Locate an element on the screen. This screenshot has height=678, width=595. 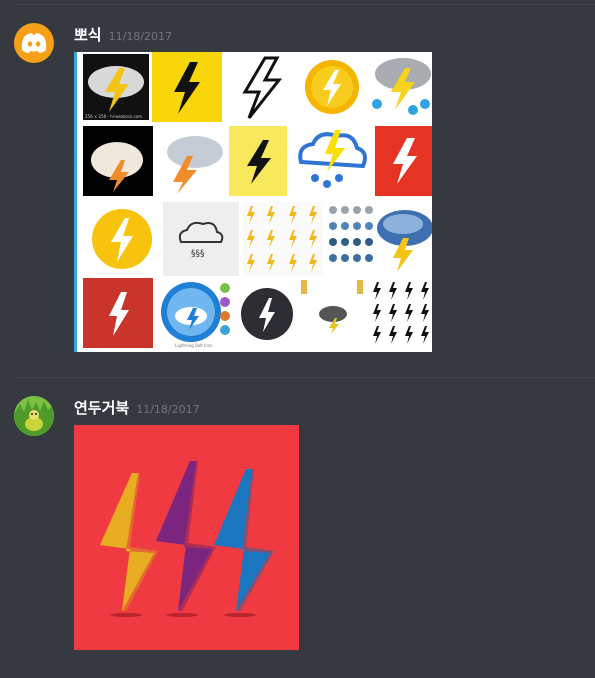
thumbnail-dark-circle-bolt is located at coordinates (267, 314).